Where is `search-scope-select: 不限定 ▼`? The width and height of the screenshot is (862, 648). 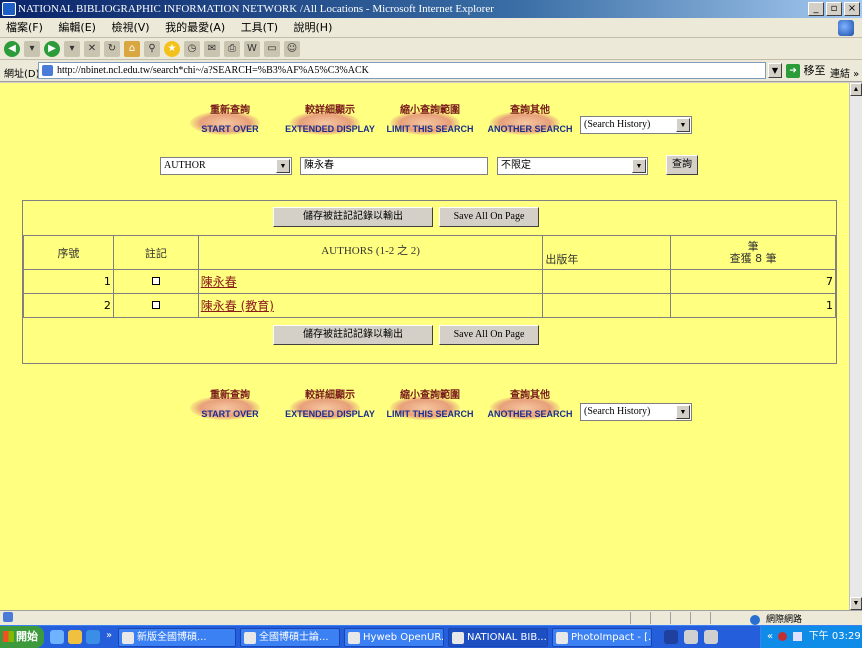
search-scope-select: 不限定 ▼ is located at coordinates (572, 166).